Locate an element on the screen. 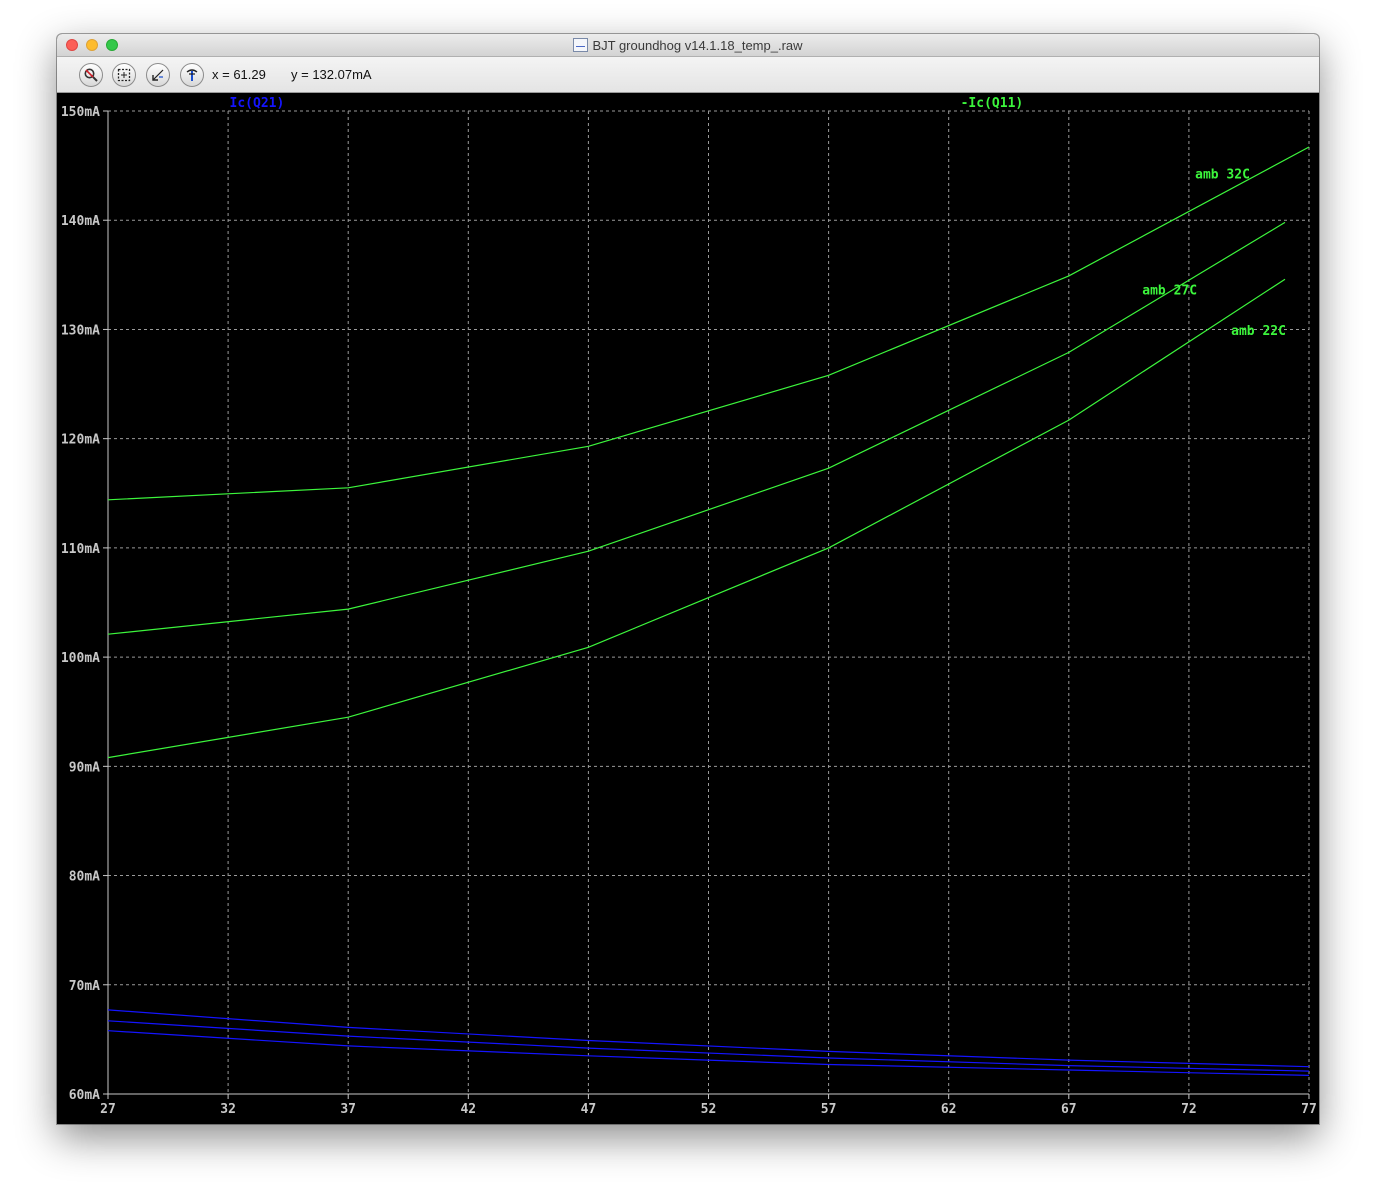 This screenshot has height=1203, width=1376. zoom-back-icon is located at coordinates (158, 75).